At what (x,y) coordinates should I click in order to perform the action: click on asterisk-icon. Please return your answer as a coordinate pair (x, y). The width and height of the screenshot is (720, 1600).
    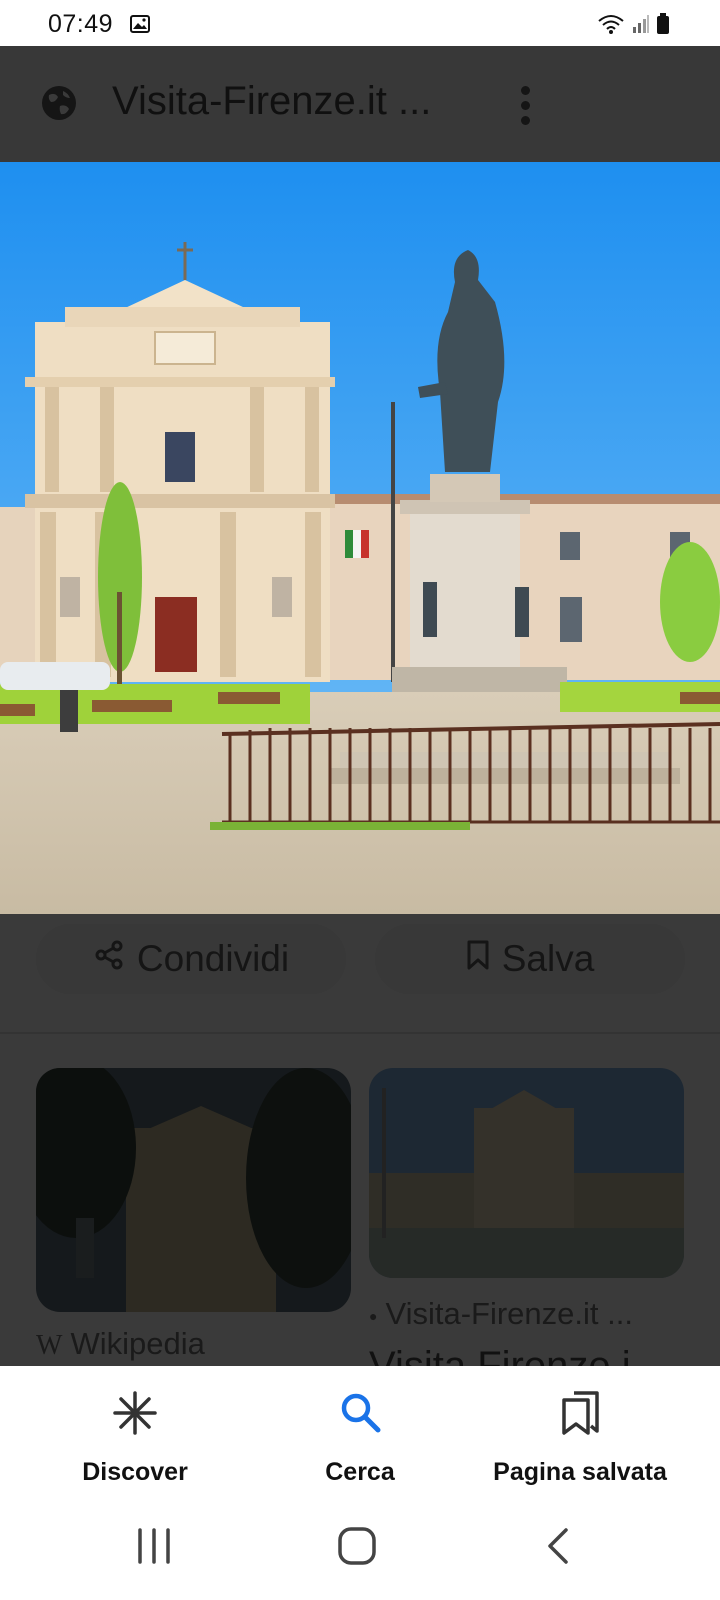
    Looking at the image, I should click on (135, 1415).